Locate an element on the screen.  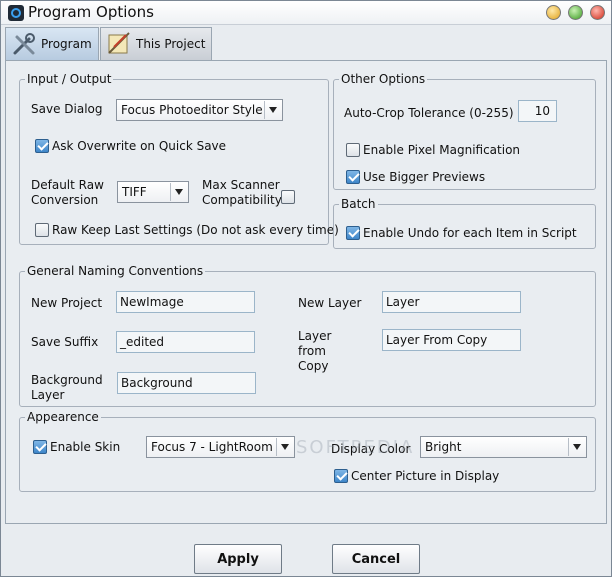
layer-from-copy-label-line1: Layer is located at coordinates (315, 336).